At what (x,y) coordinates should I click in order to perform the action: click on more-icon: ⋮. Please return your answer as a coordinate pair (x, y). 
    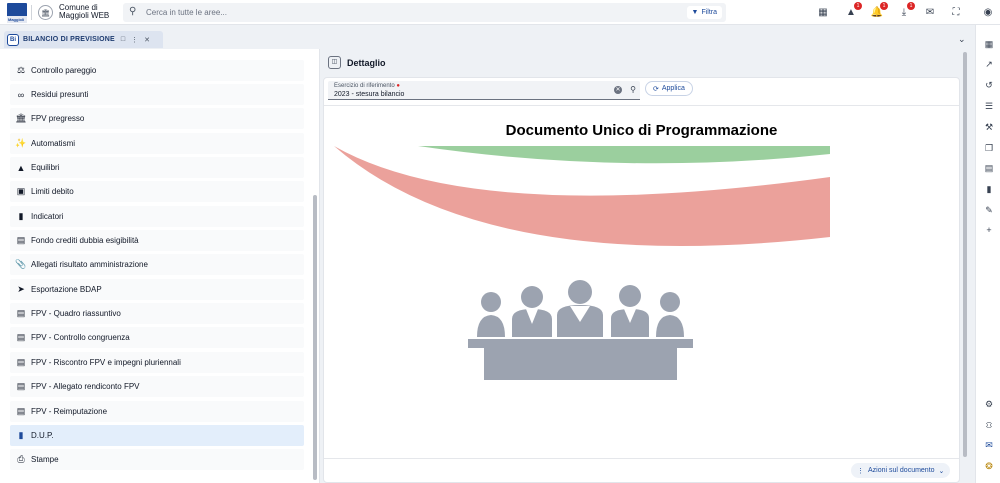
    Looking at the image, I should click on (134, 40).